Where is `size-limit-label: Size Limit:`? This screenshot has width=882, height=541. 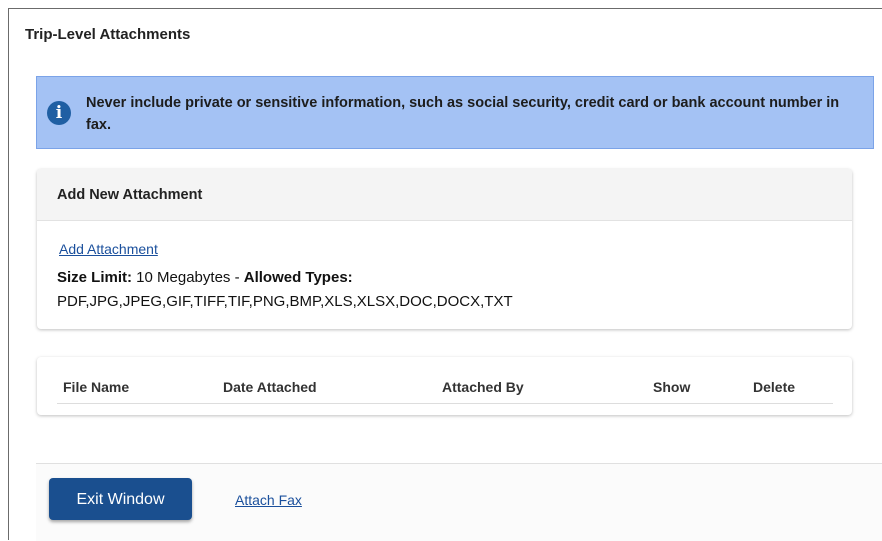 size-limit-label: Size Limit: is located at coordinates (95, 277).